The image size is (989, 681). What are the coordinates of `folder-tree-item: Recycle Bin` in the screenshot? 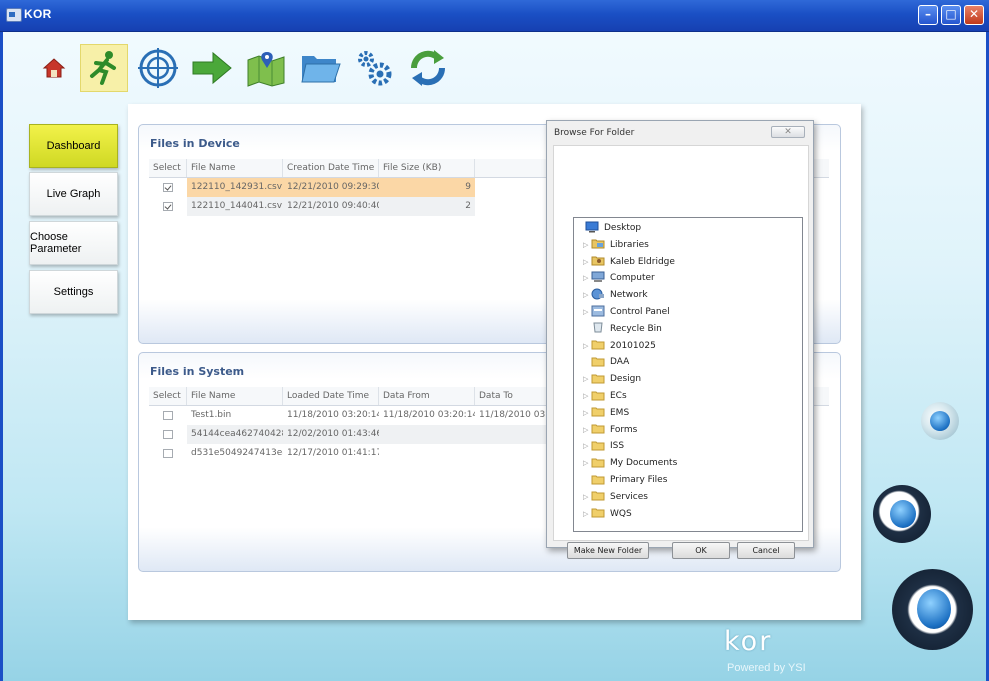 It's located at (622, 329).